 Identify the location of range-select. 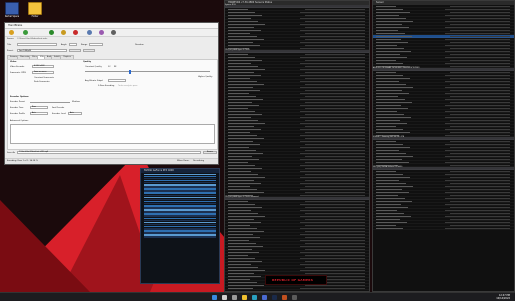
(96, 44).